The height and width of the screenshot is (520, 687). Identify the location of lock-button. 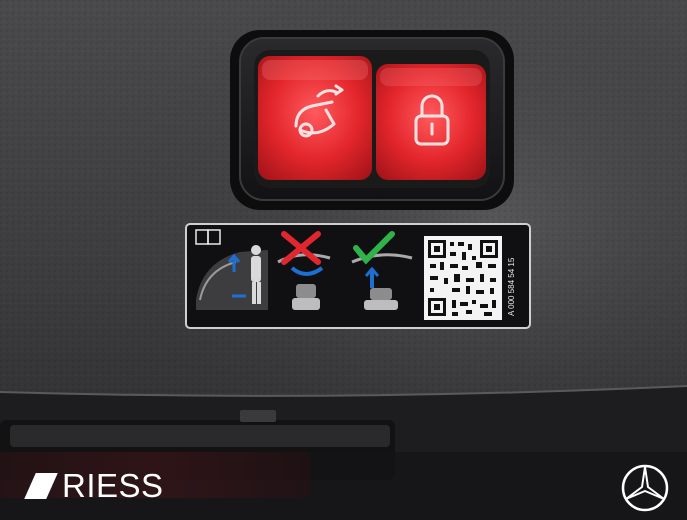
(431, 122).